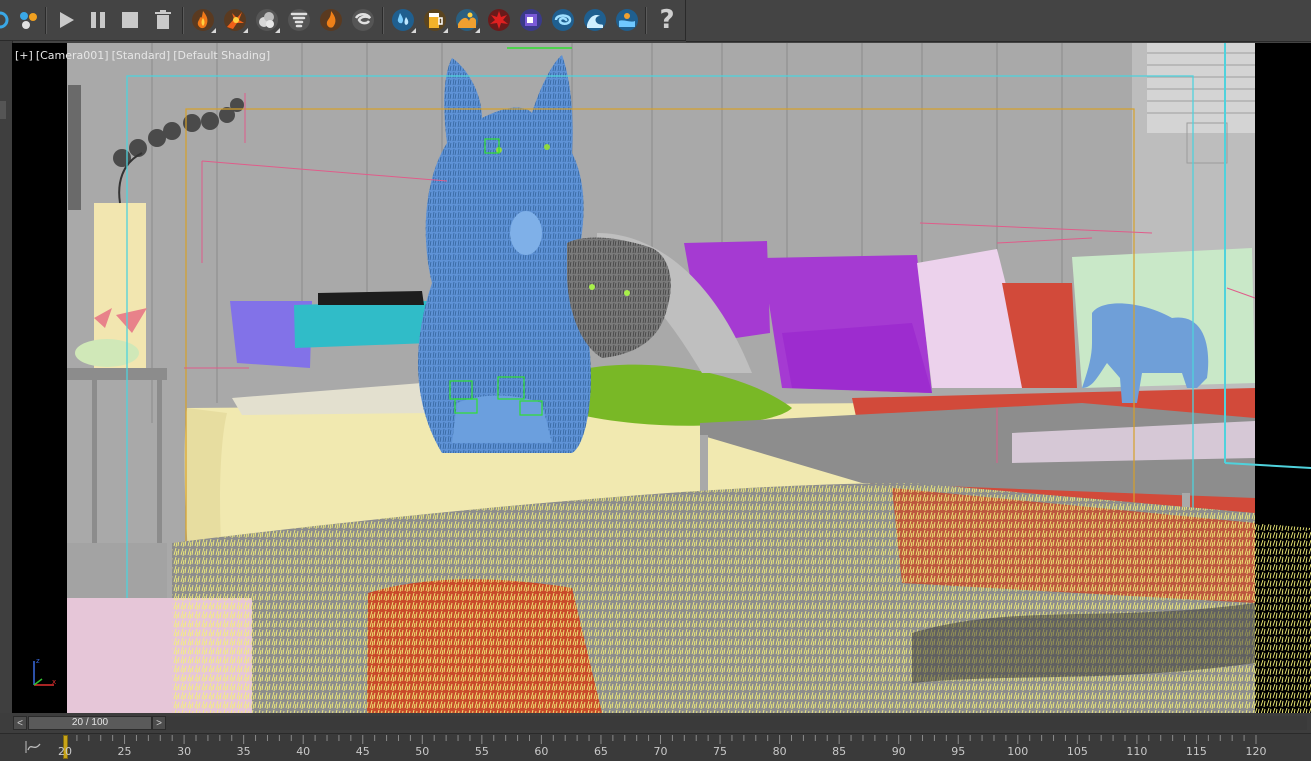  I want to click on splat-button, so click(499, 20).